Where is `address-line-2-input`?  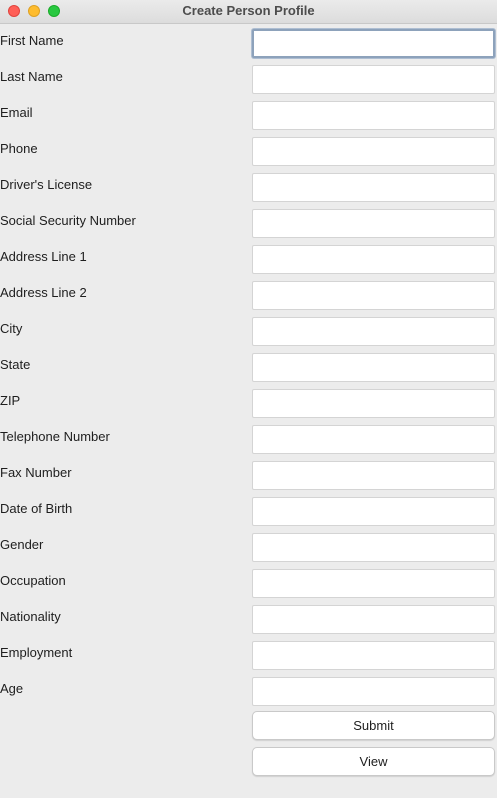
address-line-2-input is located at coordinates (373, 295).